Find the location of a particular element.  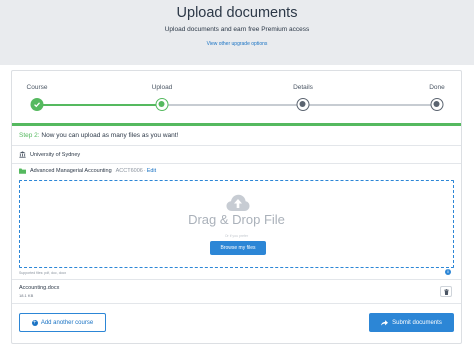

dropzone-or-text: Or if you prefer is located at coordinates (236, 236).